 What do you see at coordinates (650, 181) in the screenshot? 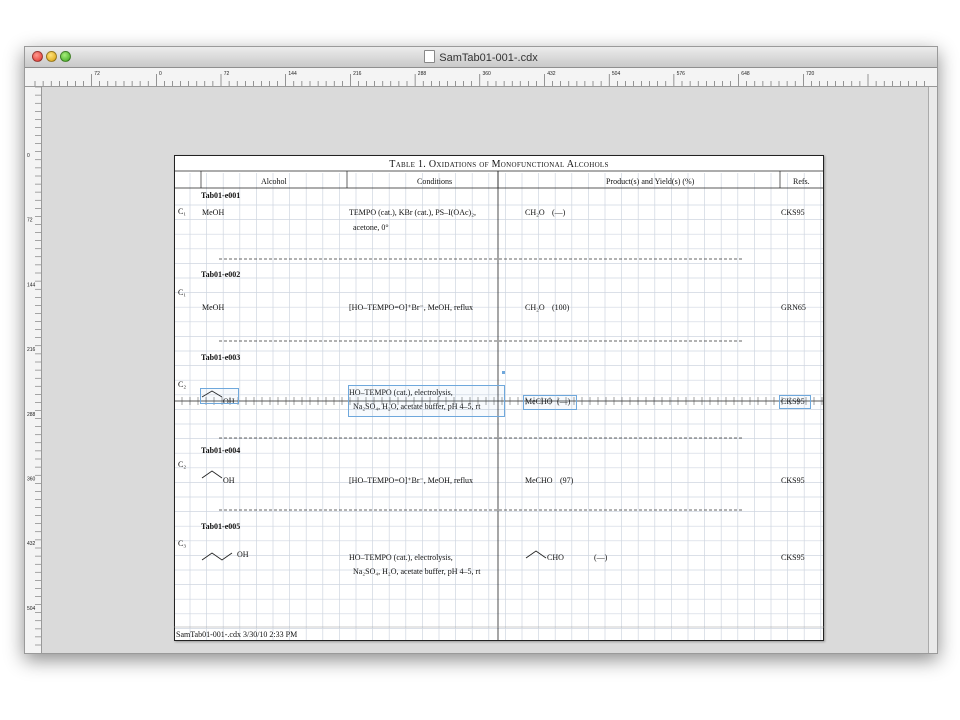
I see `header-products: Product(s) and Yield(s) (%)` at bounding box center [650, 181].